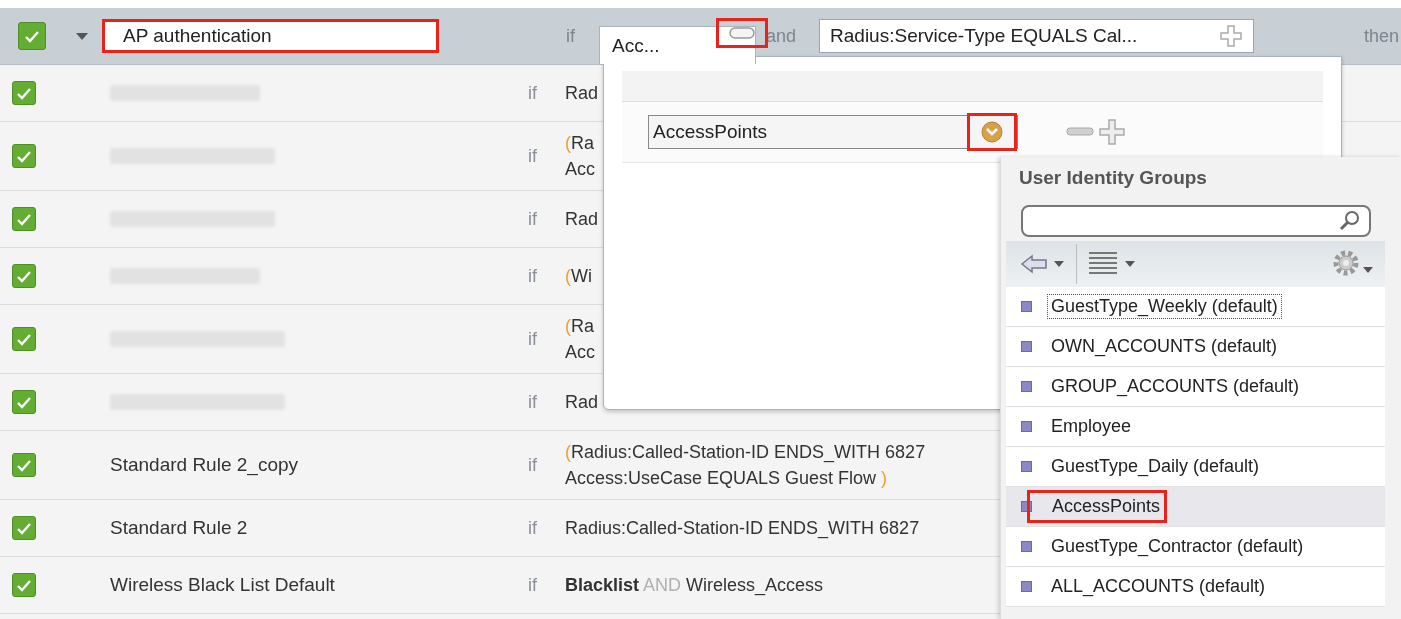  I want to click on condition-text: Radius:Called-Station-ID ENDS_WITH 6827, so click(742, 529).